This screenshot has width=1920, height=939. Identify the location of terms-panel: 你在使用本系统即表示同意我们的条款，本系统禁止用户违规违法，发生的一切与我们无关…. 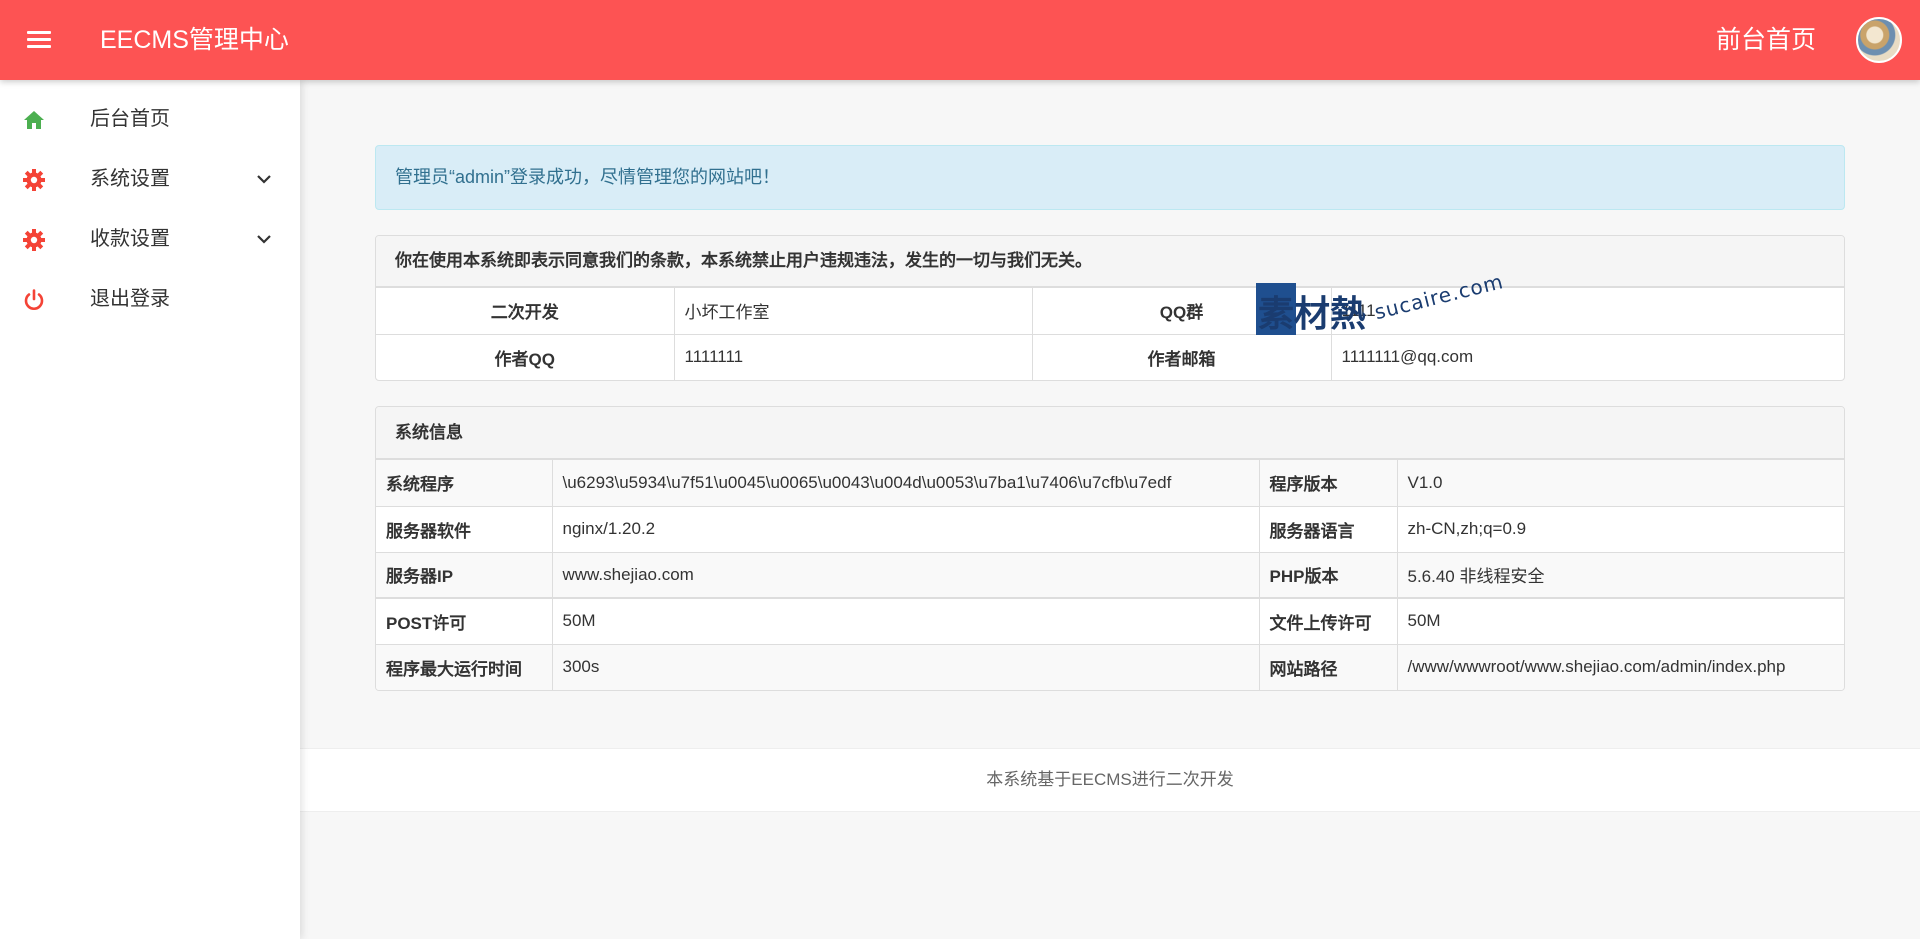
(1110, 308).